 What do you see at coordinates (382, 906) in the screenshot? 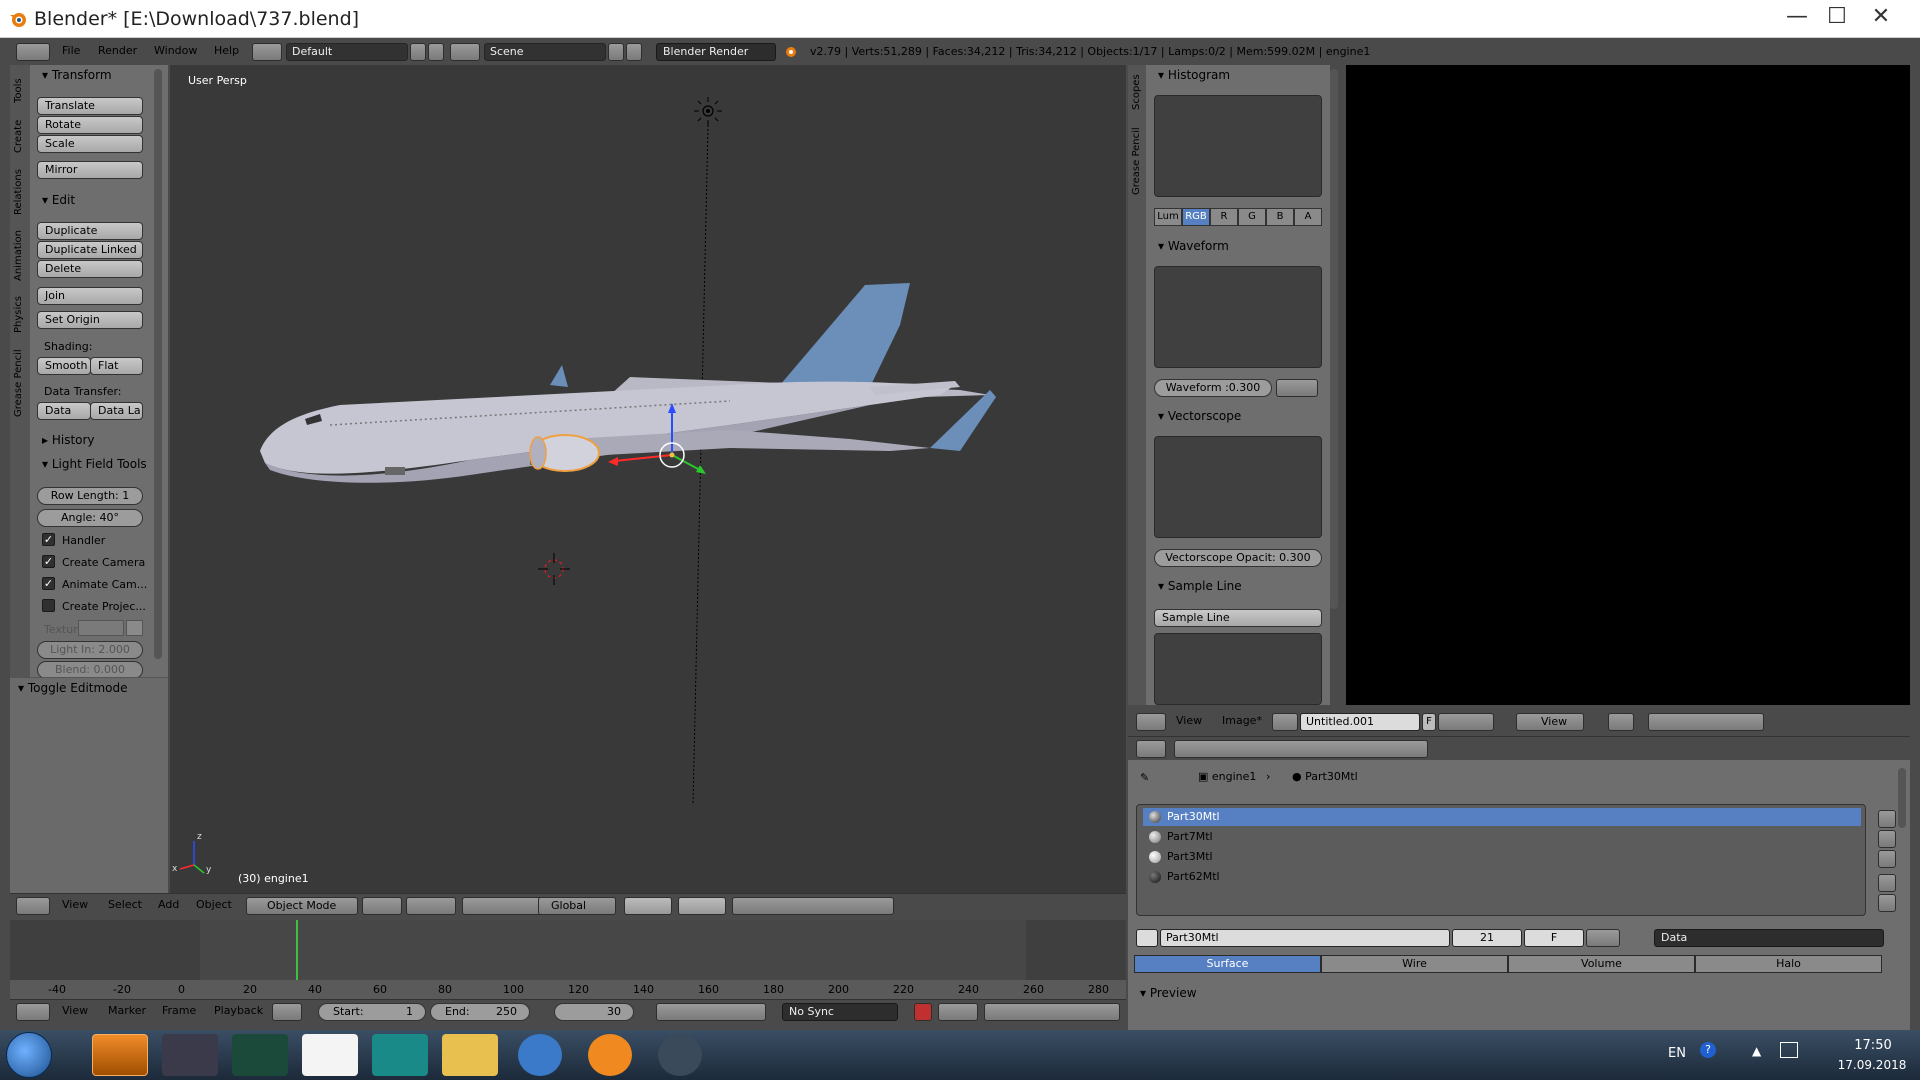
I see `viewport-shading-dropdown` at bounding box center [382, 906].